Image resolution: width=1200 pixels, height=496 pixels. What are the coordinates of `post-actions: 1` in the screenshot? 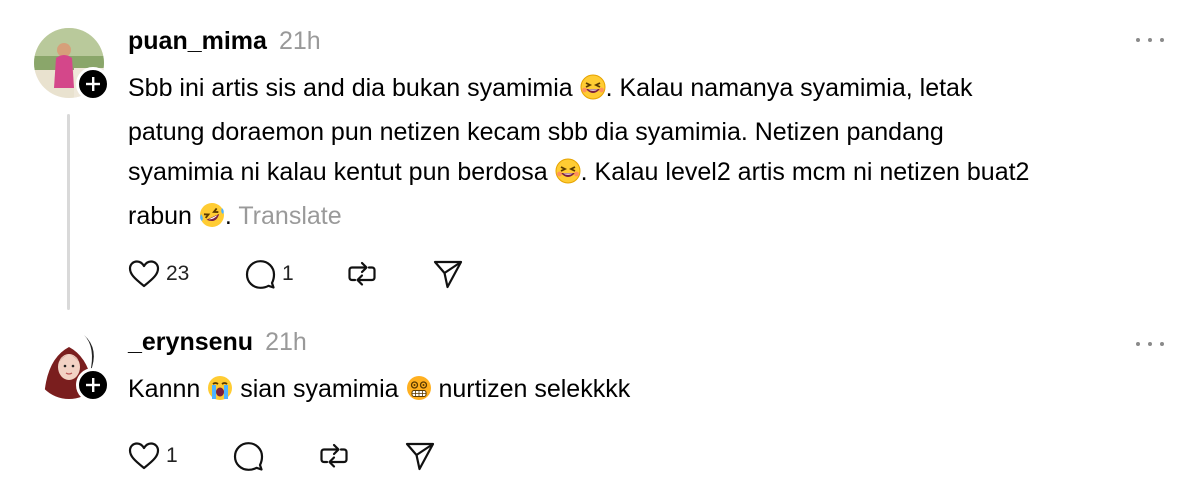 It's located at (282, 456).